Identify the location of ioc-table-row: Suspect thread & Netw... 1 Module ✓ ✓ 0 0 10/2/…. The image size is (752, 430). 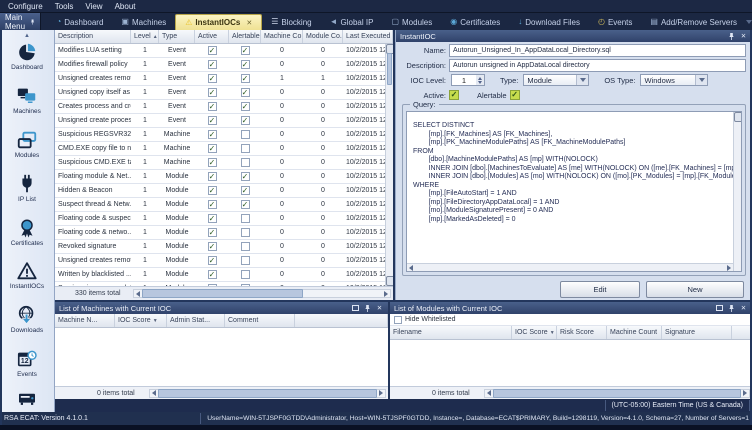
(224, 205).